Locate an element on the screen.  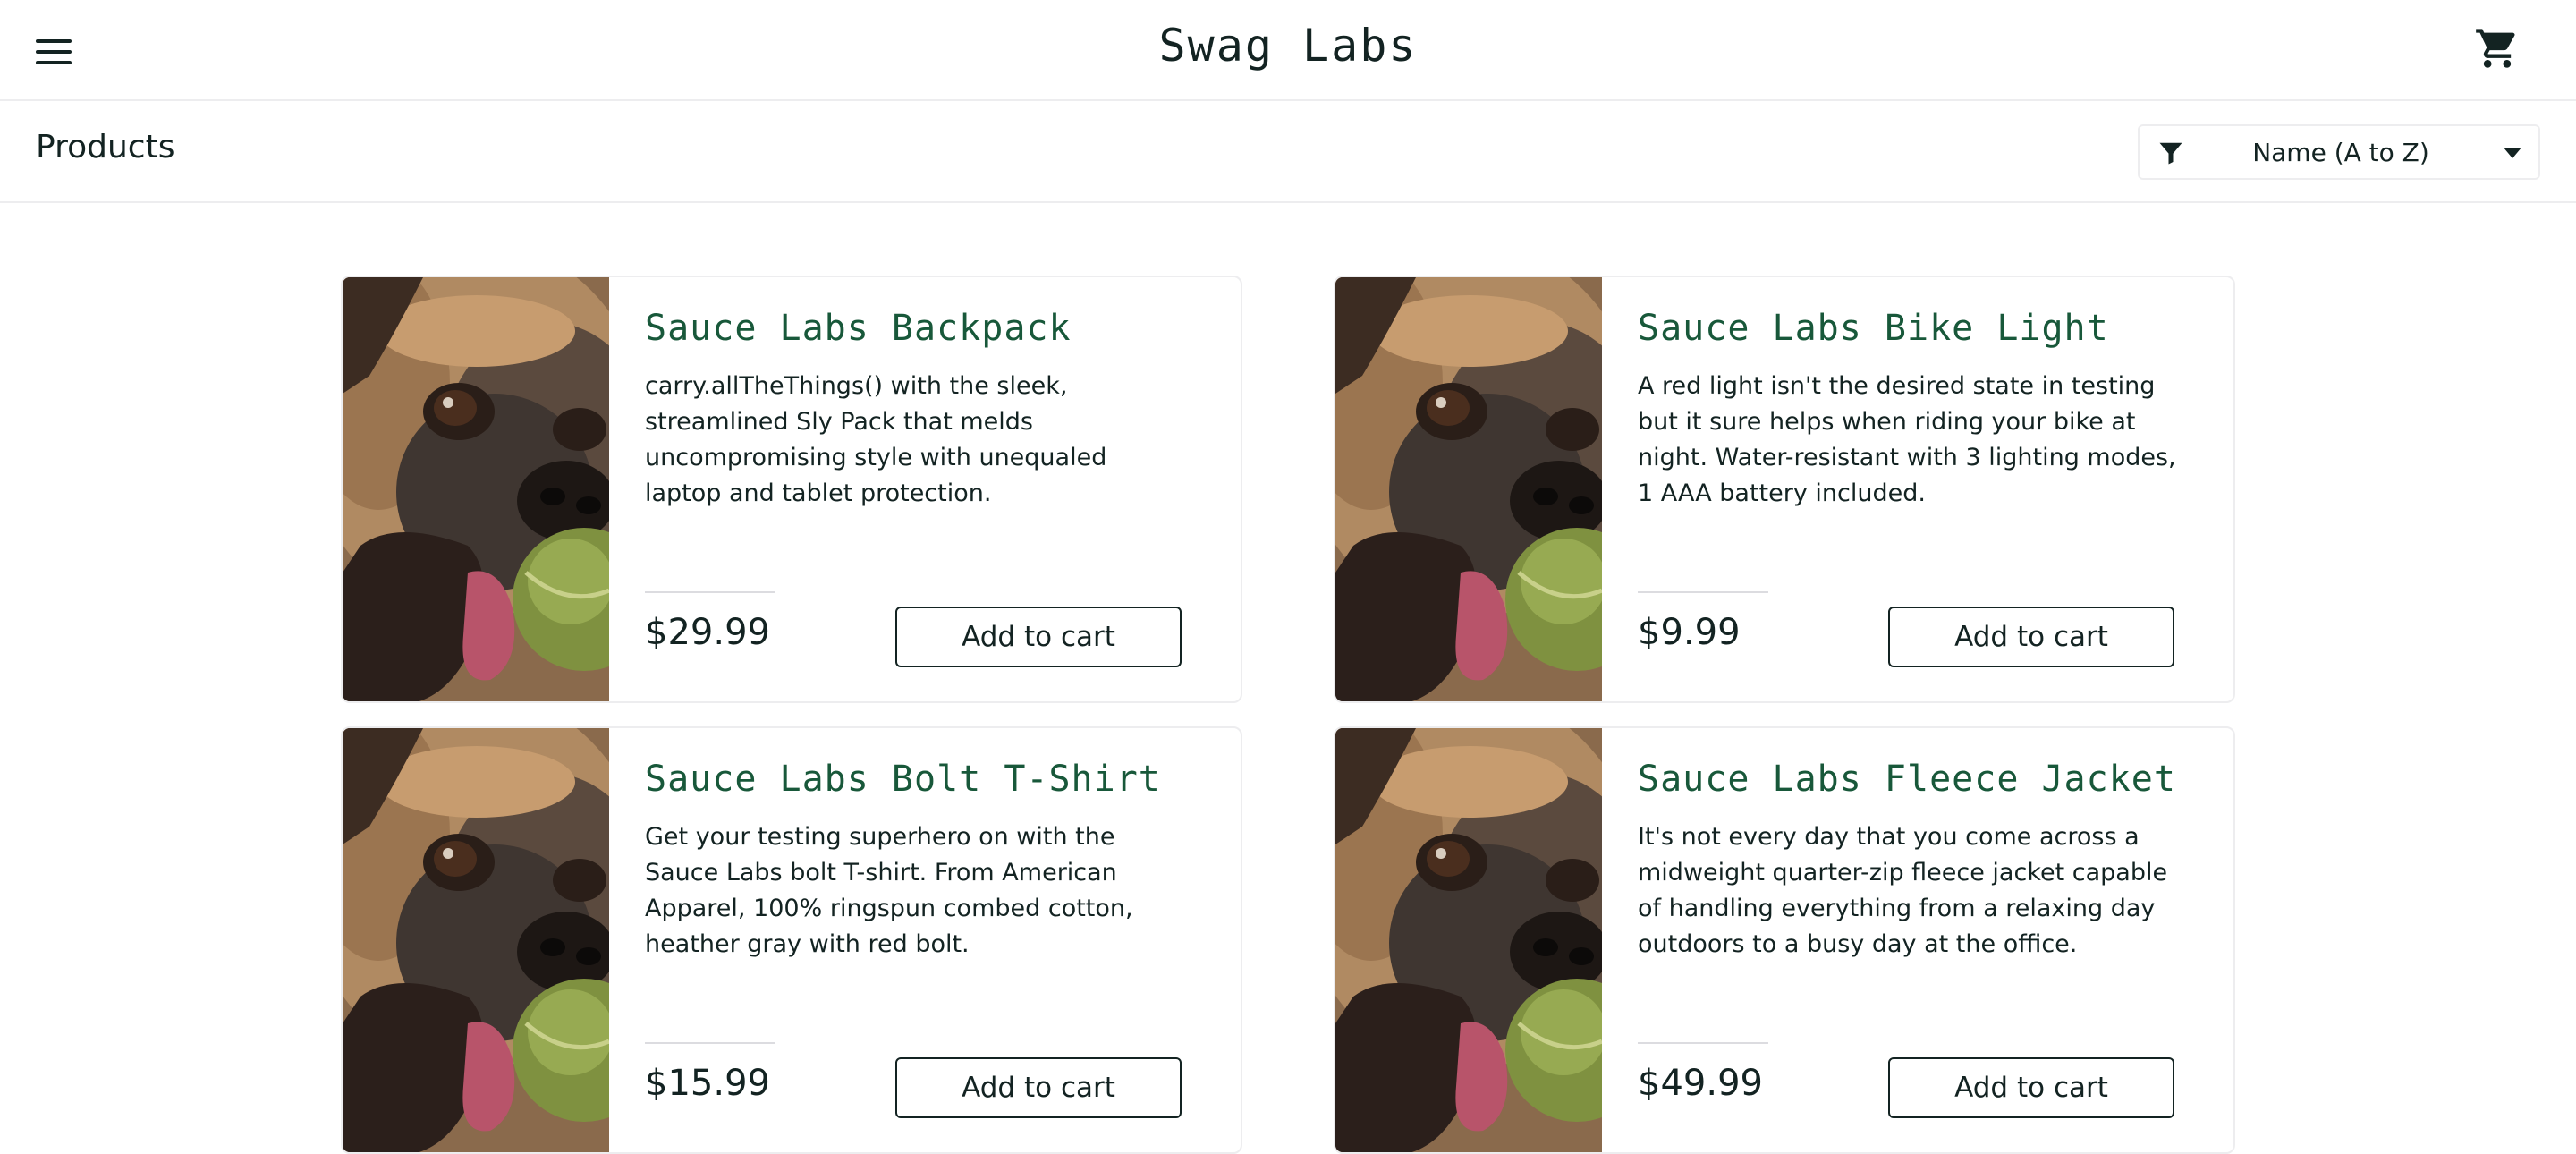
product-name: Sauce Labs Bike Light is located at coordinates (1924, 328).